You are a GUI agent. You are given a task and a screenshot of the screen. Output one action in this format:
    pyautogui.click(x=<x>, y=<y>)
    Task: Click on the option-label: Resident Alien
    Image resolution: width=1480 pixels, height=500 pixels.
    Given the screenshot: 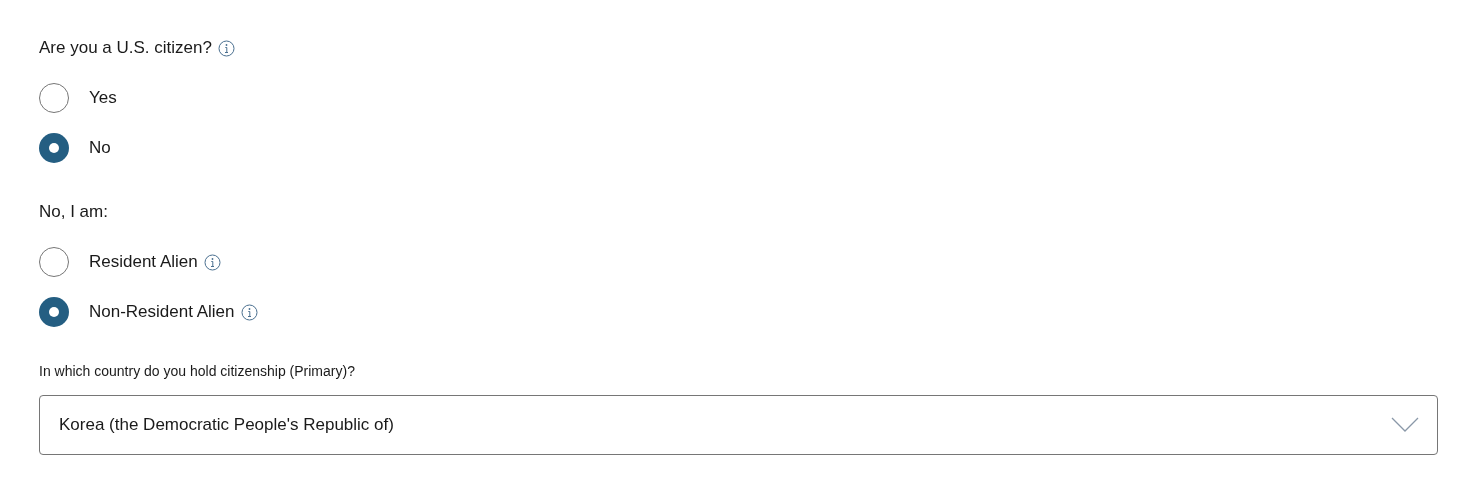 What is the action you would take?
    pyautogui.click(x=143, y=262)
    